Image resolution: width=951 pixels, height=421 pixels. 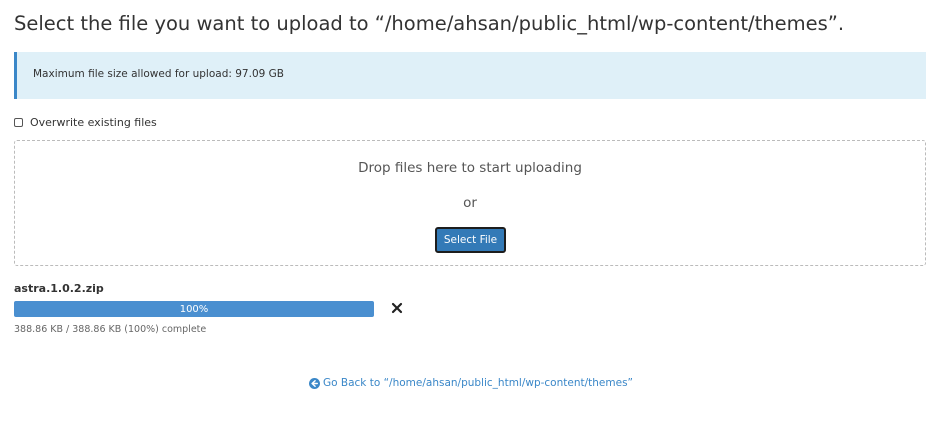 What do you see at coordinates (110, 329) in the screenshot?
I see `upload-status-text: 388.86 KB / 388.86 KB (100%) complete` at bounding box center [110, 329].